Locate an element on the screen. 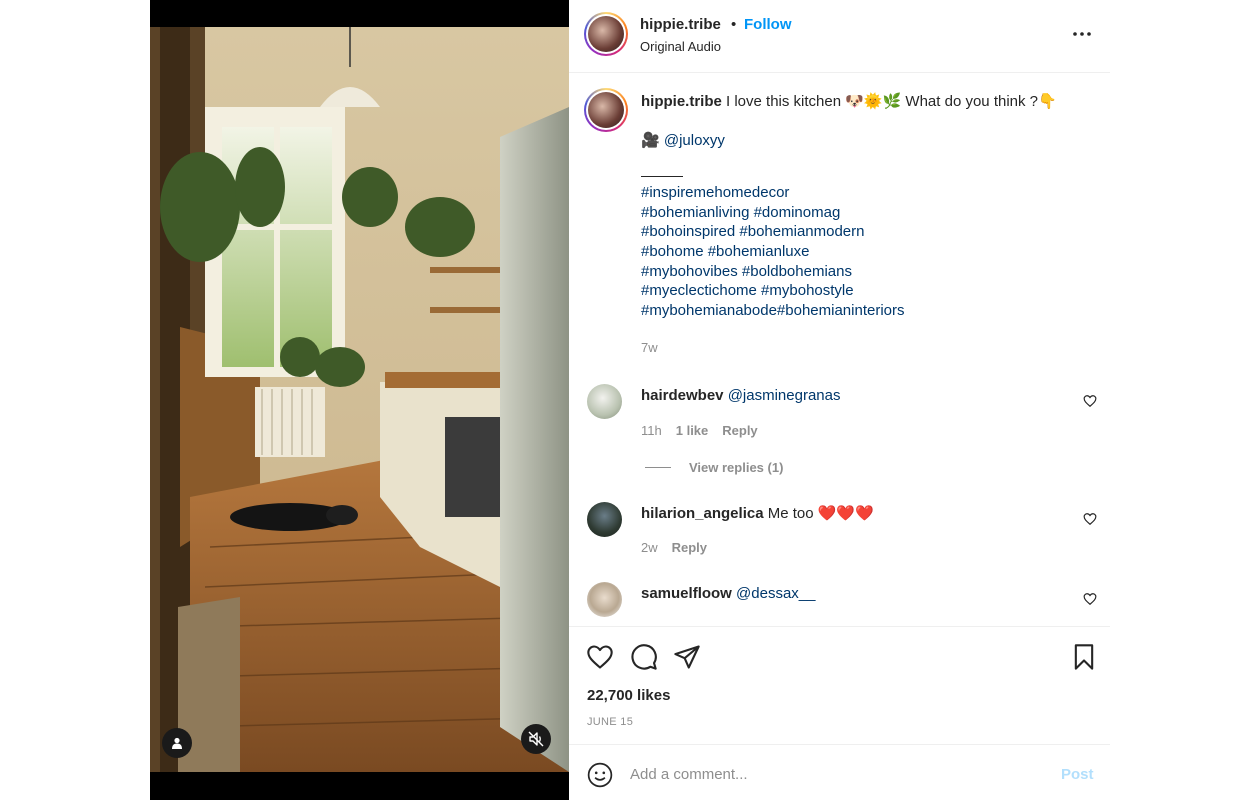  caption-username: hippie.tribe is located at coordinates (681, 101).